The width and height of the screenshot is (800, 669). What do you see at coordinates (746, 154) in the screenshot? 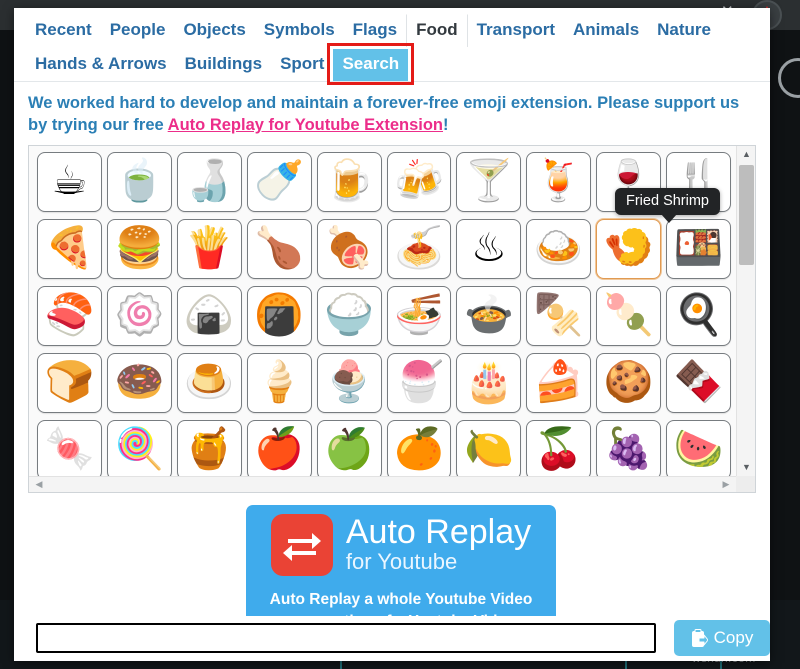
I see `scroll-up-arrow-icon: ▲` at bounding box center [746, 154].